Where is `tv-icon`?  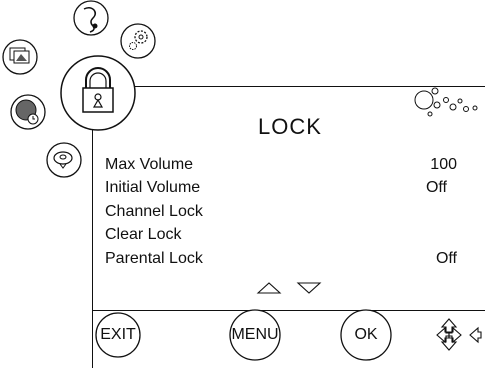 tv-icon is located at coordinates (64, 160).